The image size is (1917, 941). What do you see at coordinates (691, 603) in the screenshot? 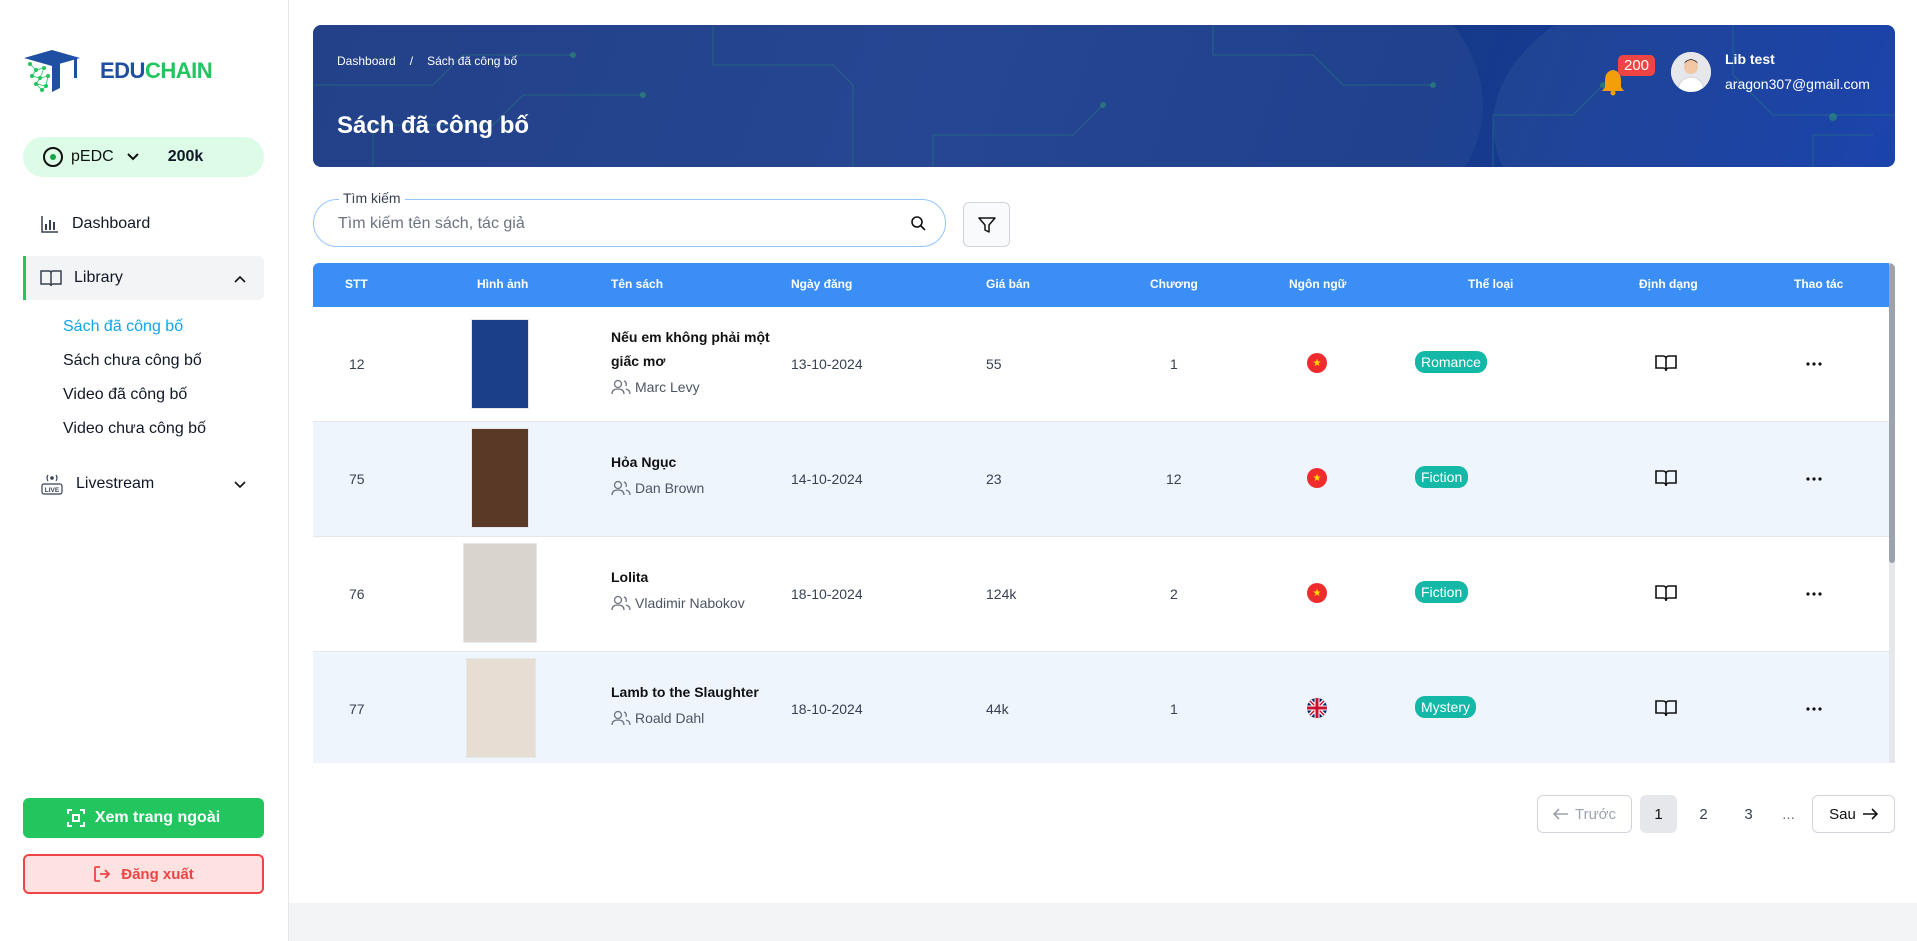
I see `author: Vladimir Nabokov` at bounding box center [691, 603].